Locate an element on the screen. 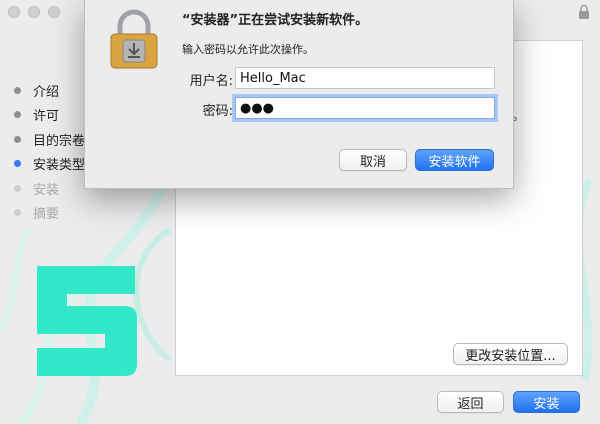  step-label: 许可 is located at coordinates (46, 117).